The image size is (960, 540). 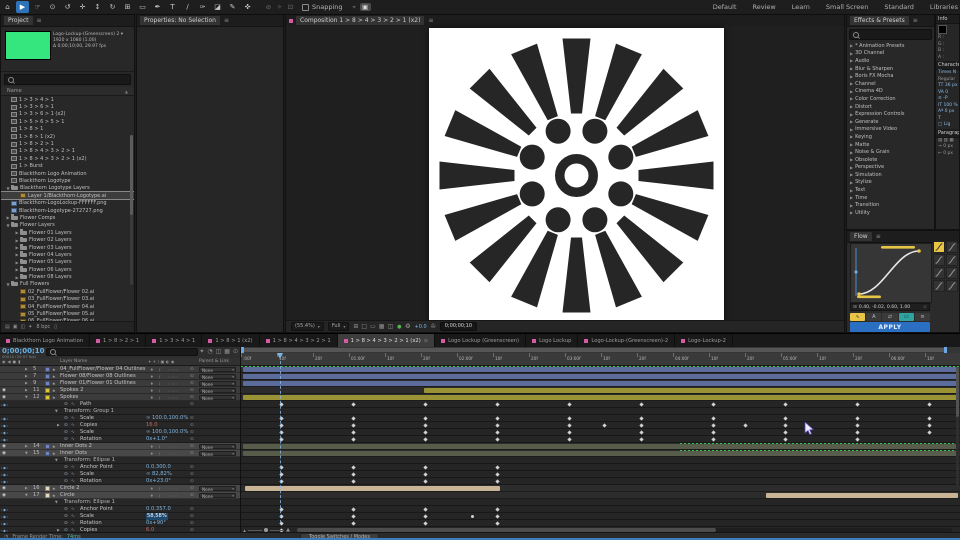 I want to click on property-row-copies: ‹◆› ▶ ⊙ ∿ Copies 16.0 ⊙, so click(x=120, y=425).